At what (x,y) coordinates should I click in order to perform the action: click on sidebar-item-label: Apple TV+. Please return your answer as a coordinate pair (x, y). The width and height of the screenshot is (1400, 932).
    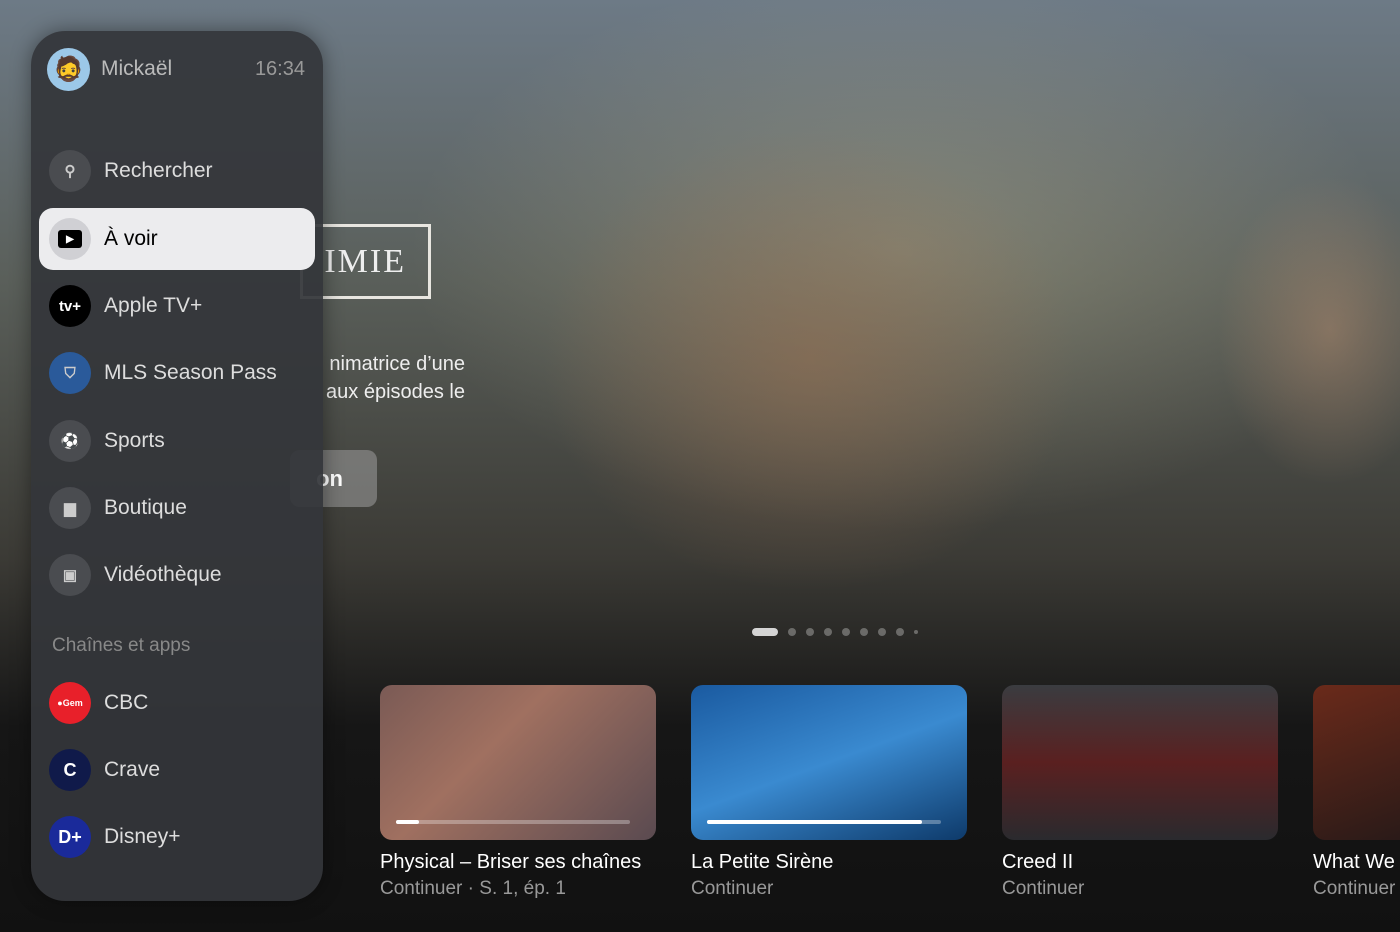
    Looking at the image, I should click on (153, 305).